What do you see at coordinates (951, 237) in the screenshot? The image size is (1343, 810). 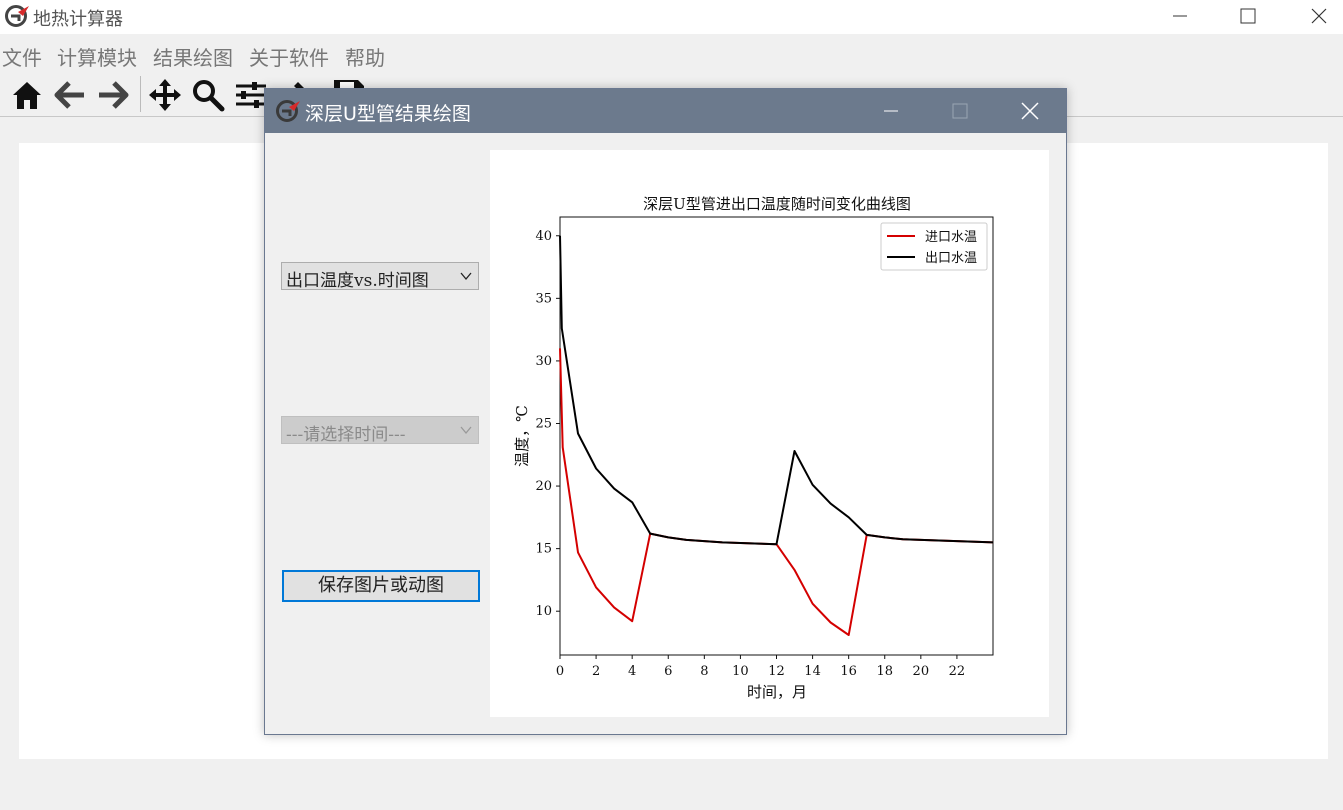 I see `legend-label-inlet: 进口水温` at bounding box center [951, 237].